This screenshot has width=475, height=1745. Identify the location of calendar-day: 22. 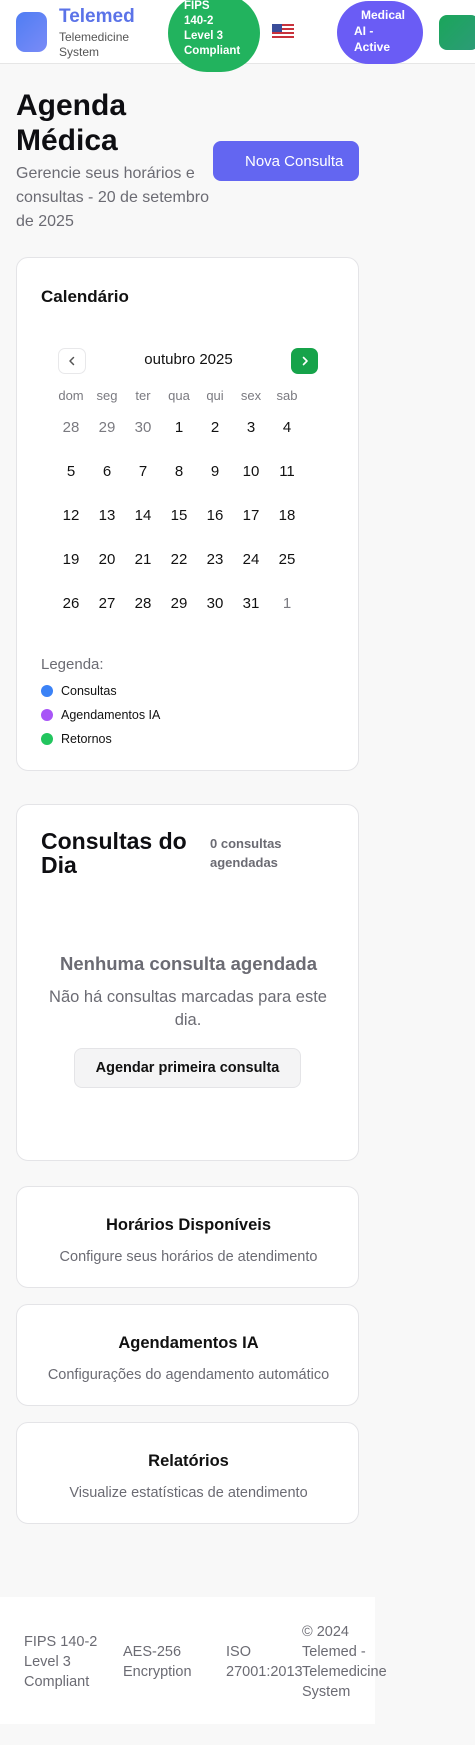
(179, 564).